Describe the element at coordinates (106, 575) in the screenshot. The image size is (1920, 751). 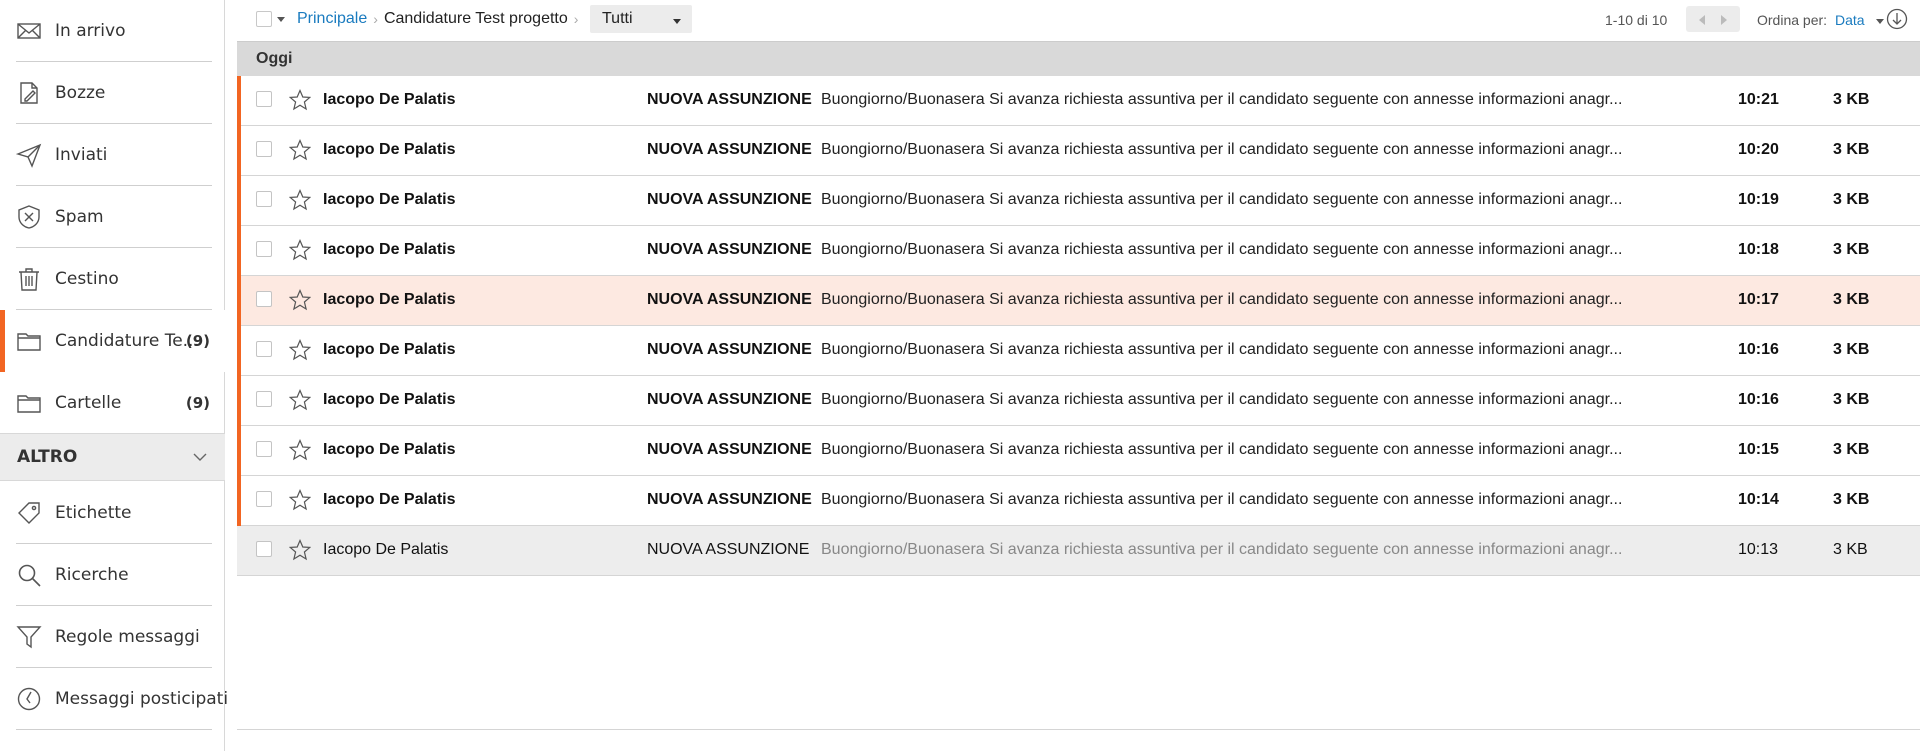
I see `sidebar-item-searches: Ricerche` at that location.